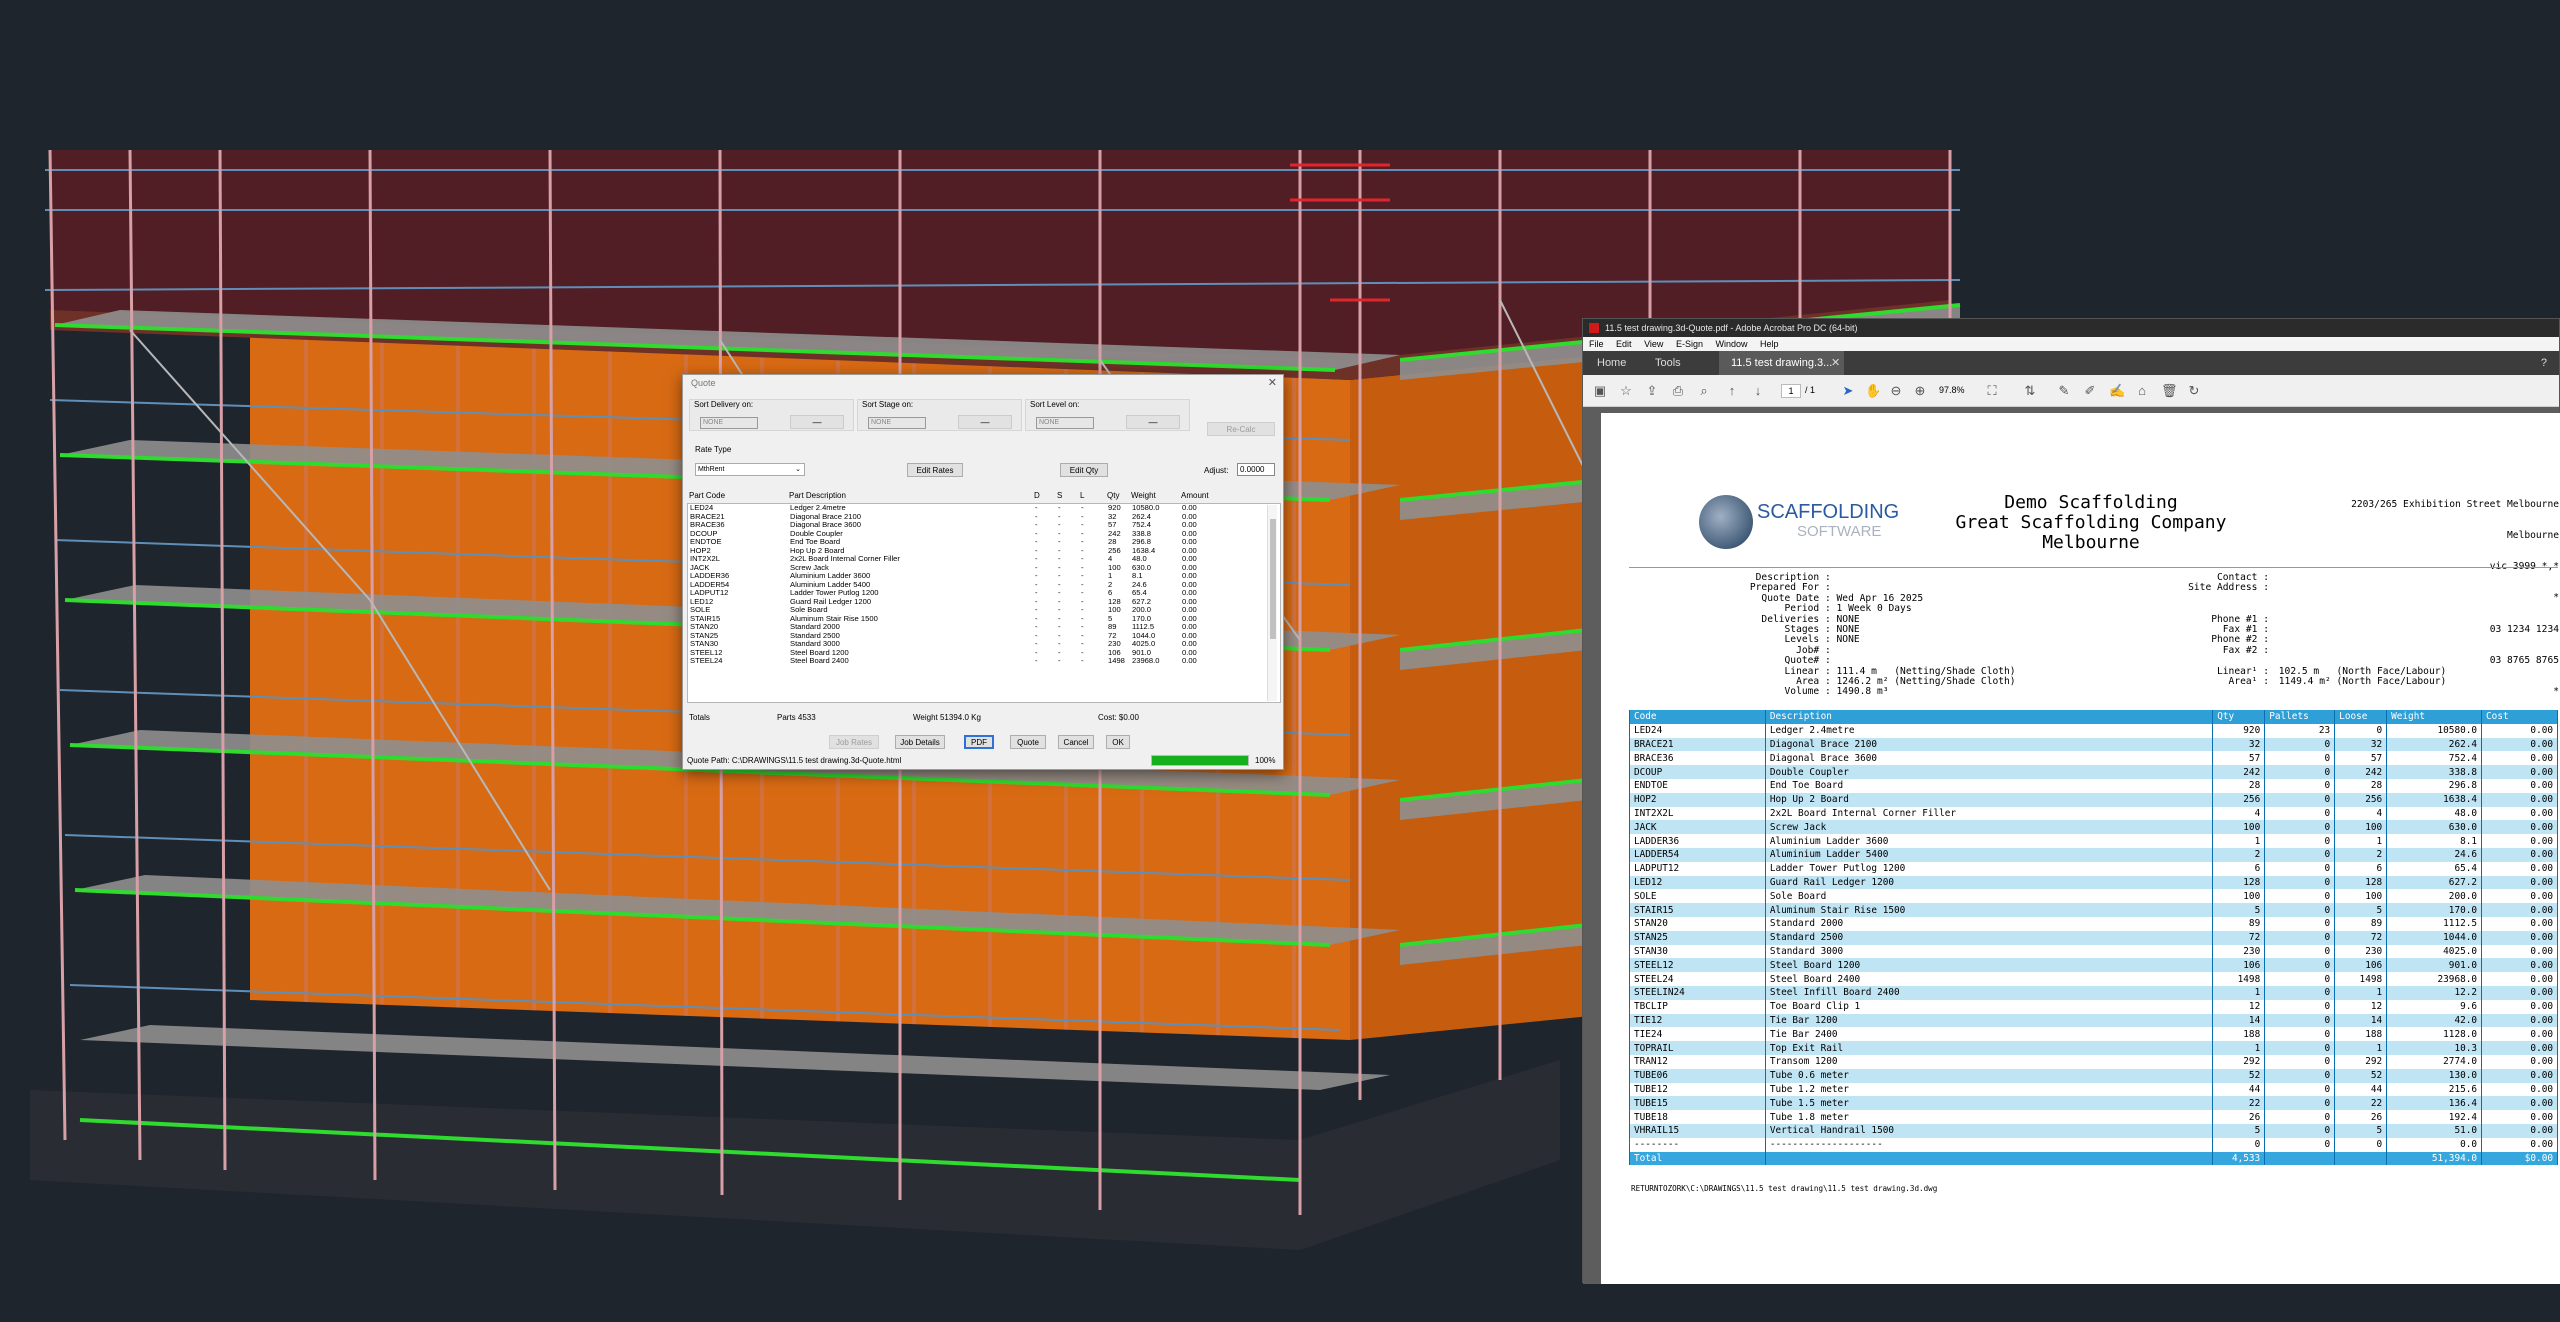  I want to click on cell-description: End Toe Board, so click(1989, 785).